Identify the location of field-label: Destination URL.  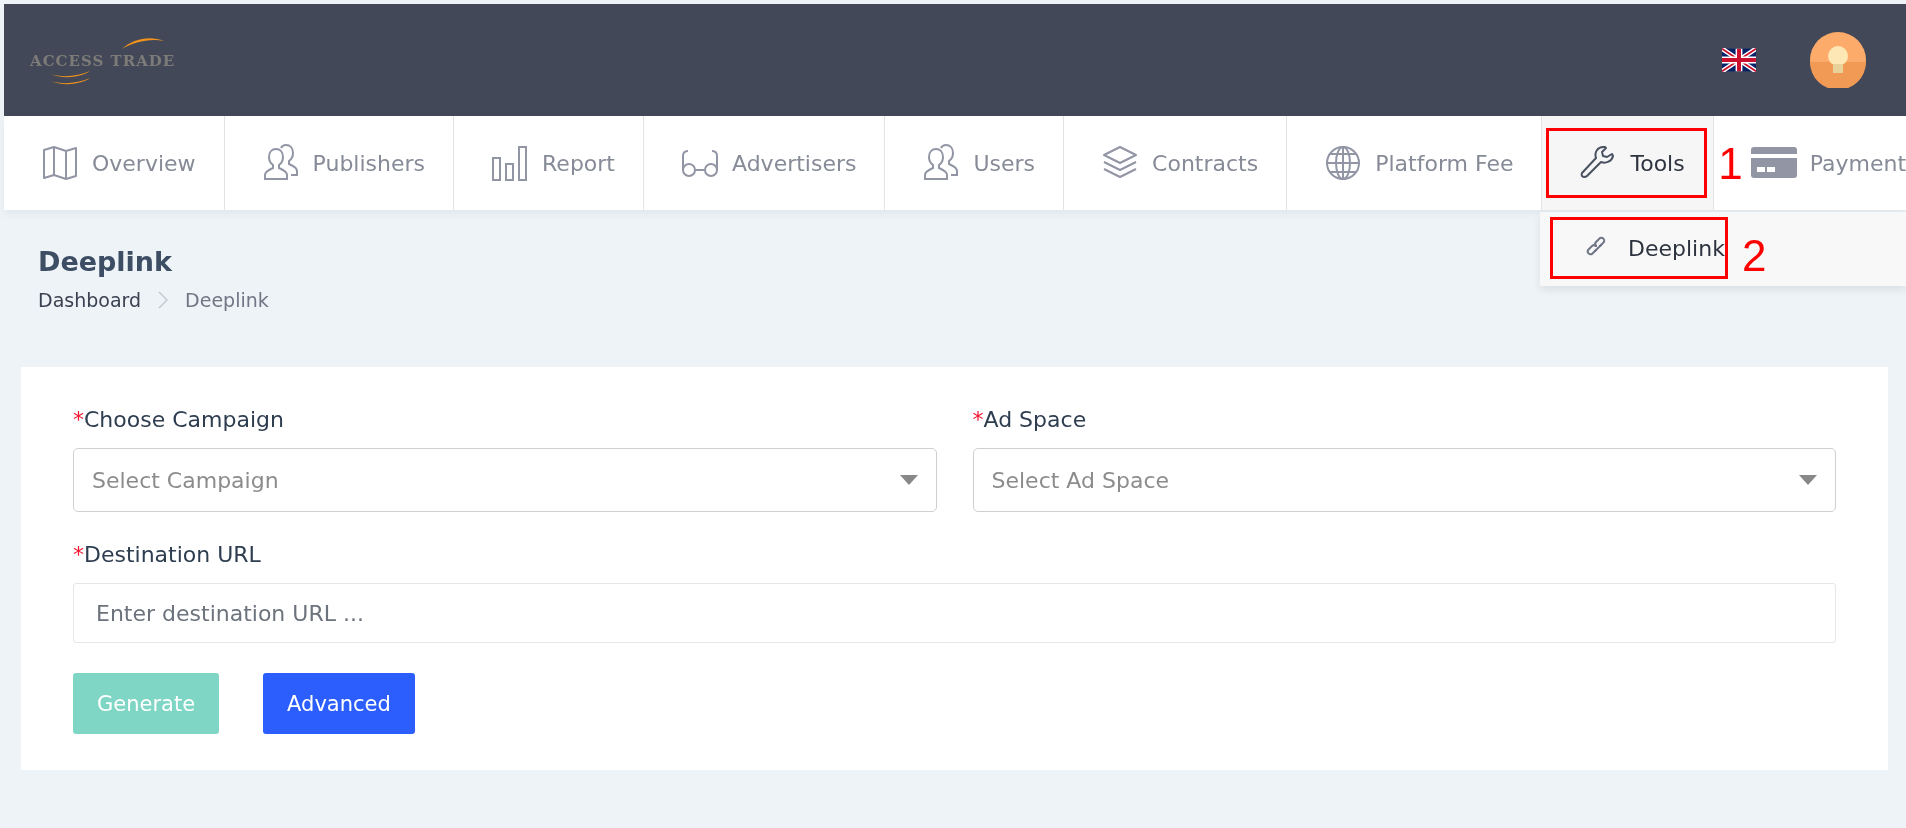
(172, 554).